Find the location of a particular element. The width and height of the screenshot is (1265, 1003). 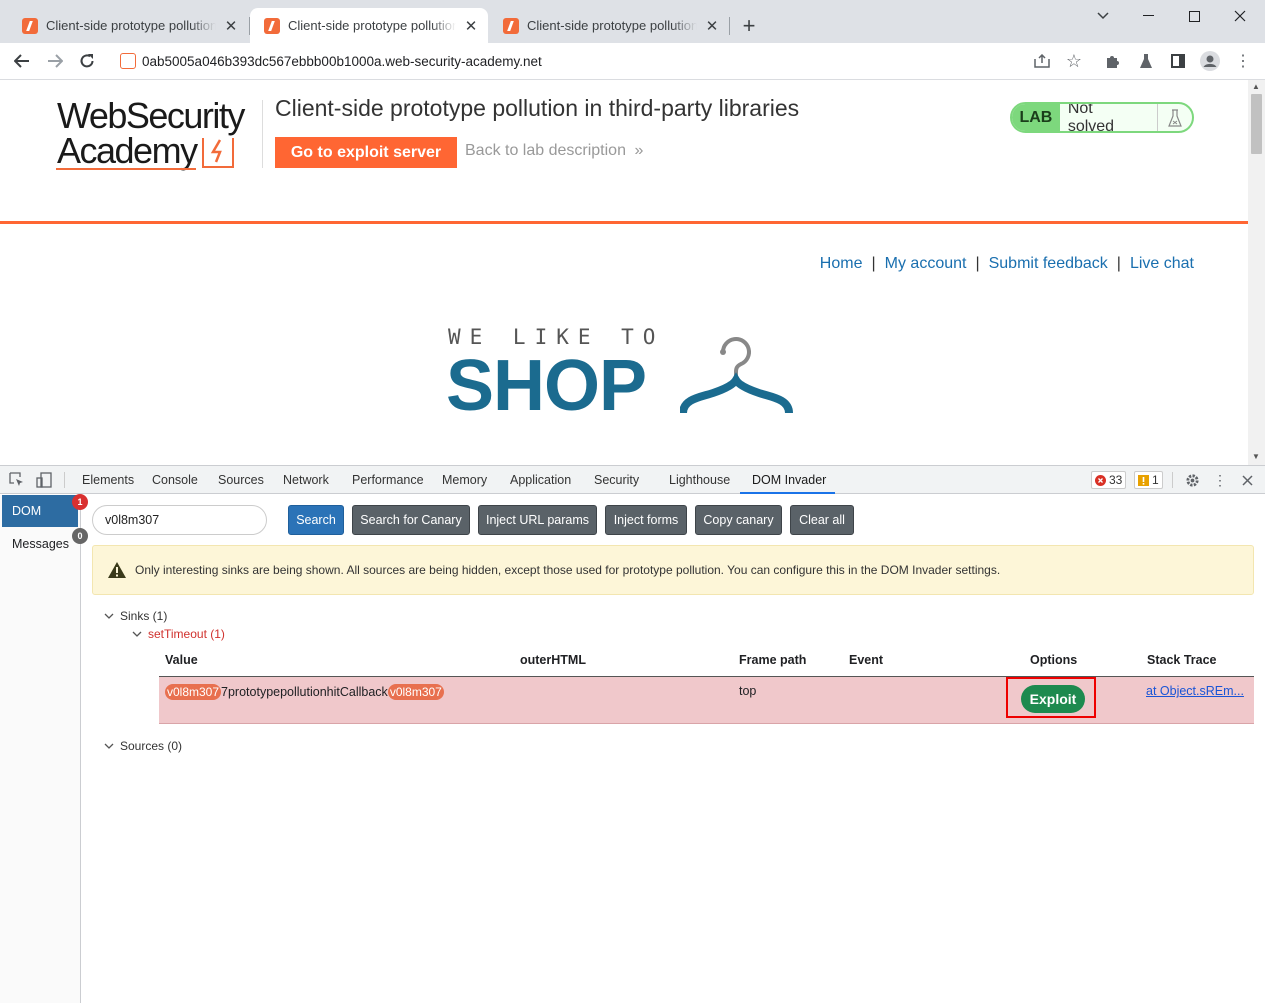

column-frame-path: Frame path is located at coordinates (773, 660).